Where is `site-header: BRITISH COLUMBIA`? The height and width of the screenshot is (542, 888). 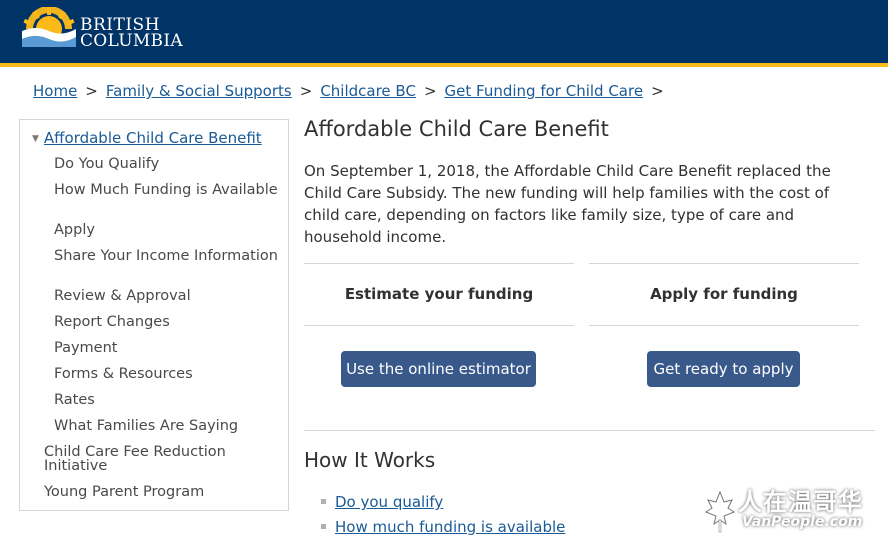
site-header: BRITISH COLUMBIA is located at coordinates (444, 31).